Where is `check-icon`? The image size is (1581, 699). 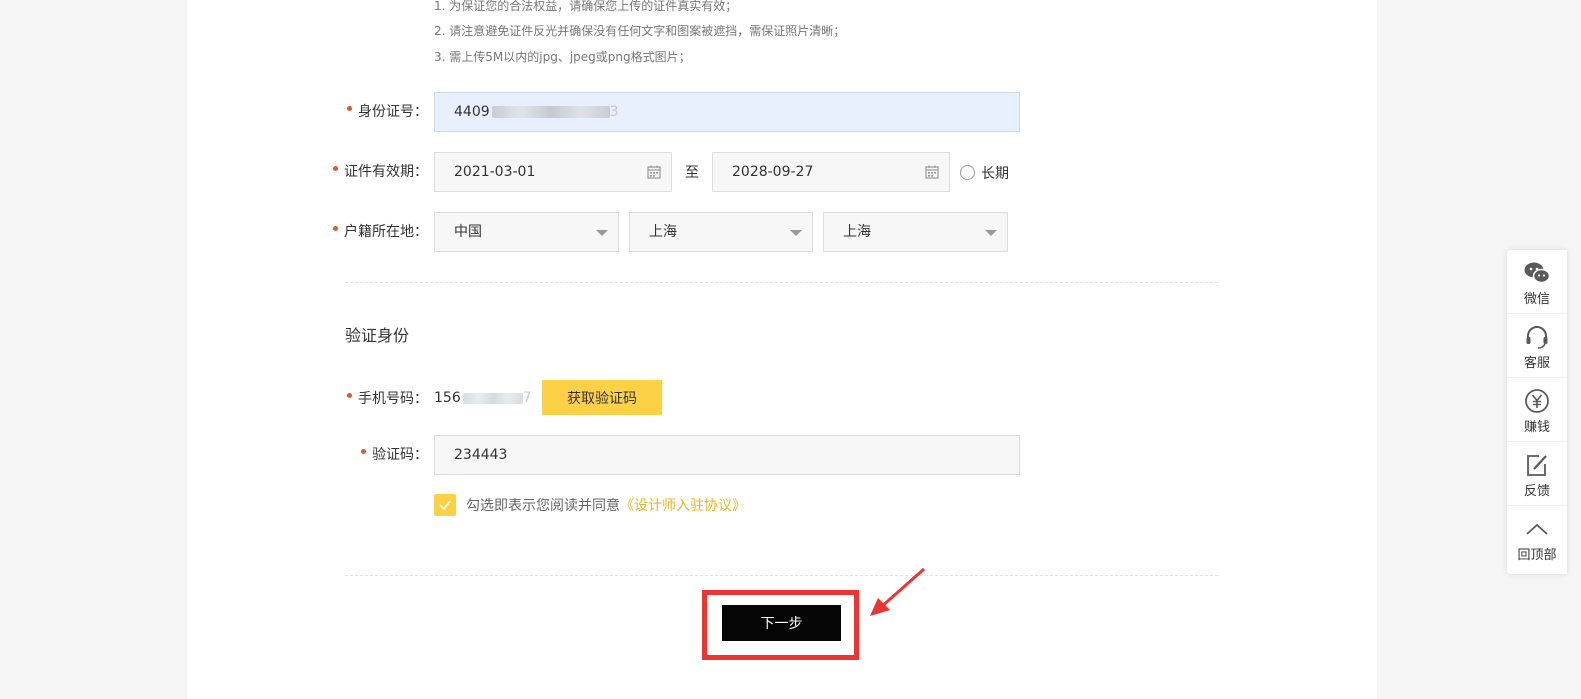 check-icon is located at coordinates (445, 505).